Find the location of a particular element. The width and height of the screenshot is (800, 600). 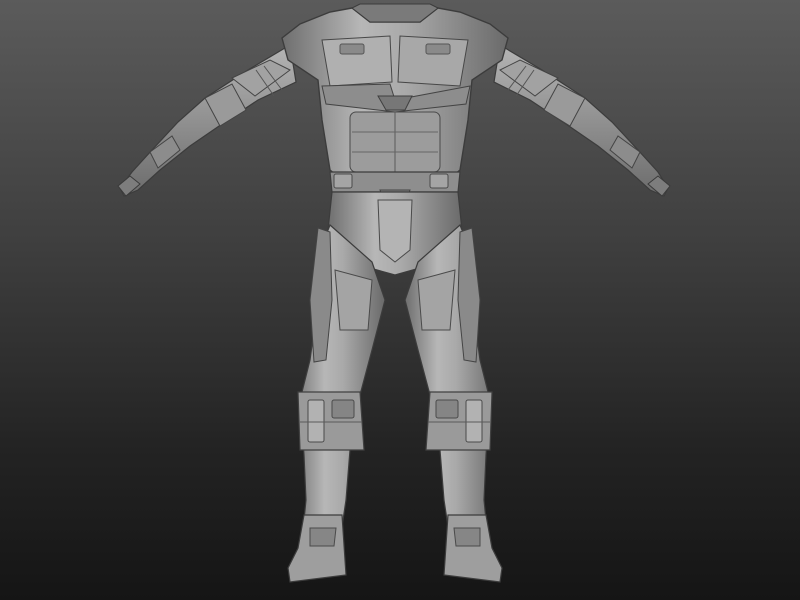

torso is located at coordinates (395, 97).